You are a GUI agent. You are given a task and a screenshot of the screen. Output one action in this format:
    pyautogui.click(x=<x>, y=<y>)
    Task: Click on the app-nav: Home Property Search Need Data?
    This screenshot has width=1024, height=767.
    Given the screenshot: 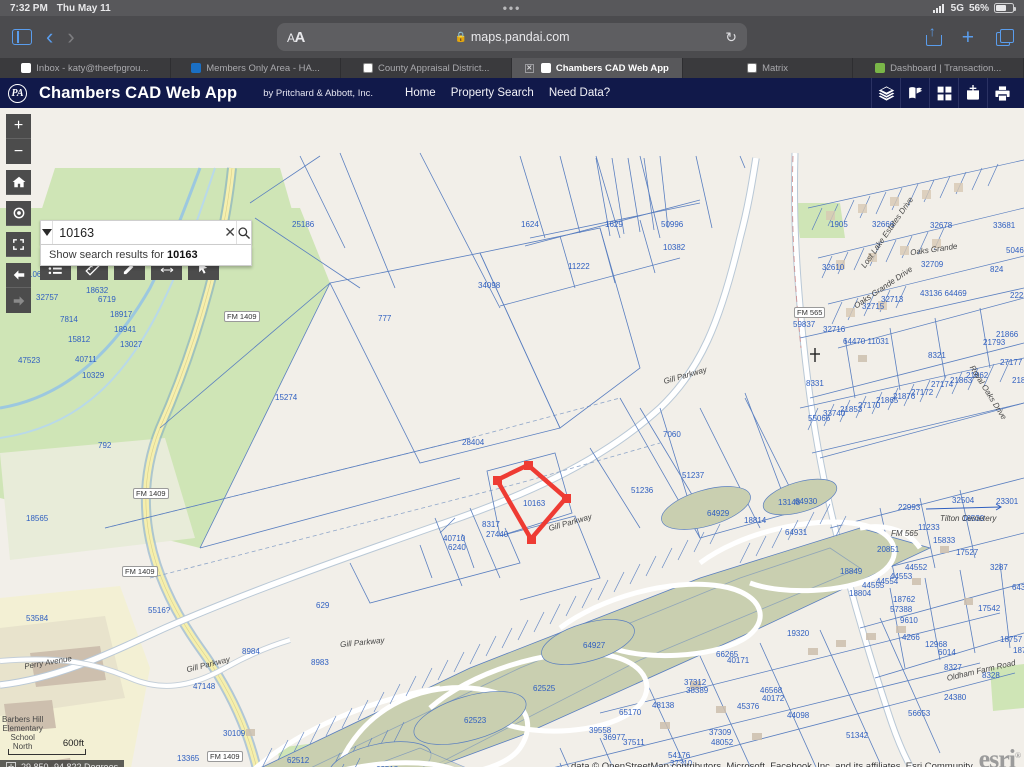 What is the action you would take?
    pyautogui.click(x=507, y=93)
    